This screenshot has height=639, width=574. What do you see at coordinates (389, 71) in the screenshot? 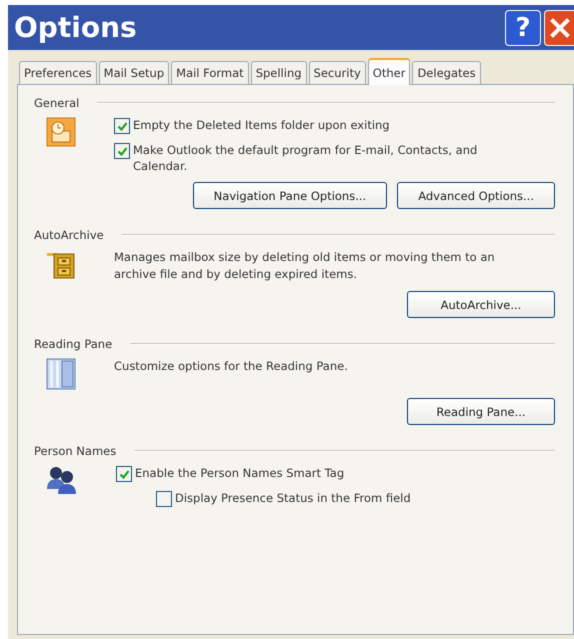
I see `tab: Other` at bounding box center [389, 71].